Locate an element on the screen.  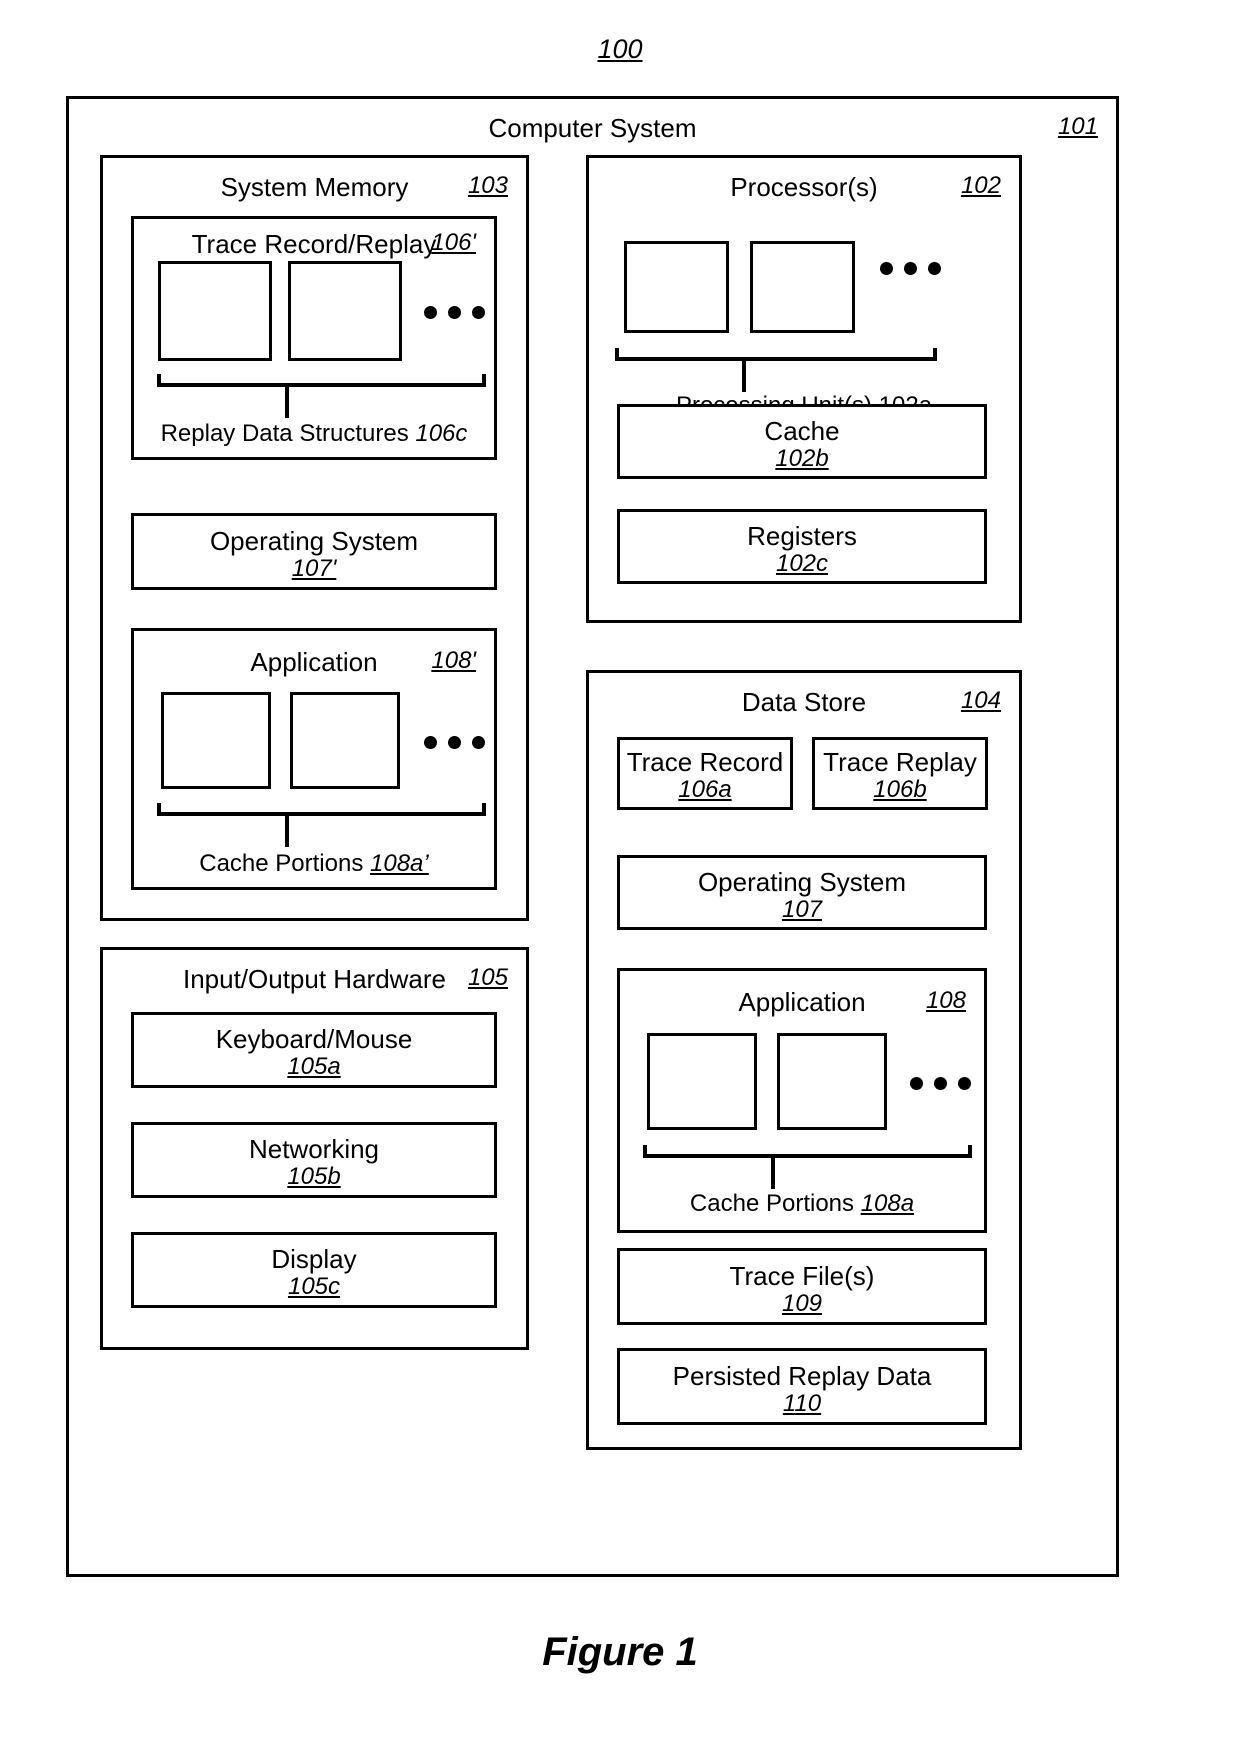
trace-record-box: Trace Record 106a is located at coordinates (705, 773).